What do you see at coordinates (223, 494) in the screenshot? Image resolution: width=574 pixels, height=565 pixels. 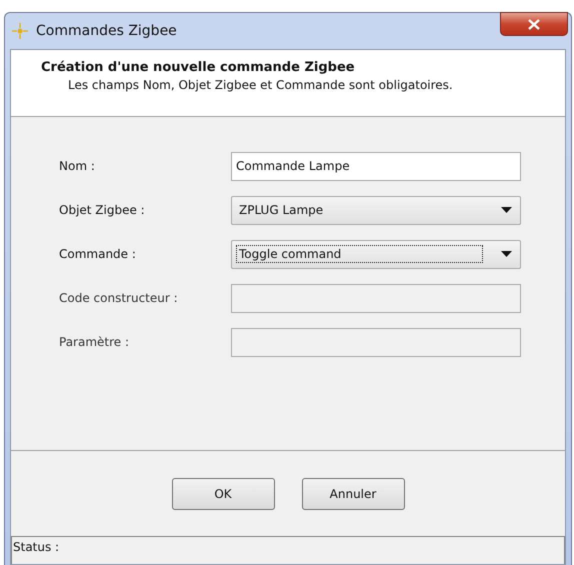 I see `dialog-button: OK` at bounding box center [223, 494].